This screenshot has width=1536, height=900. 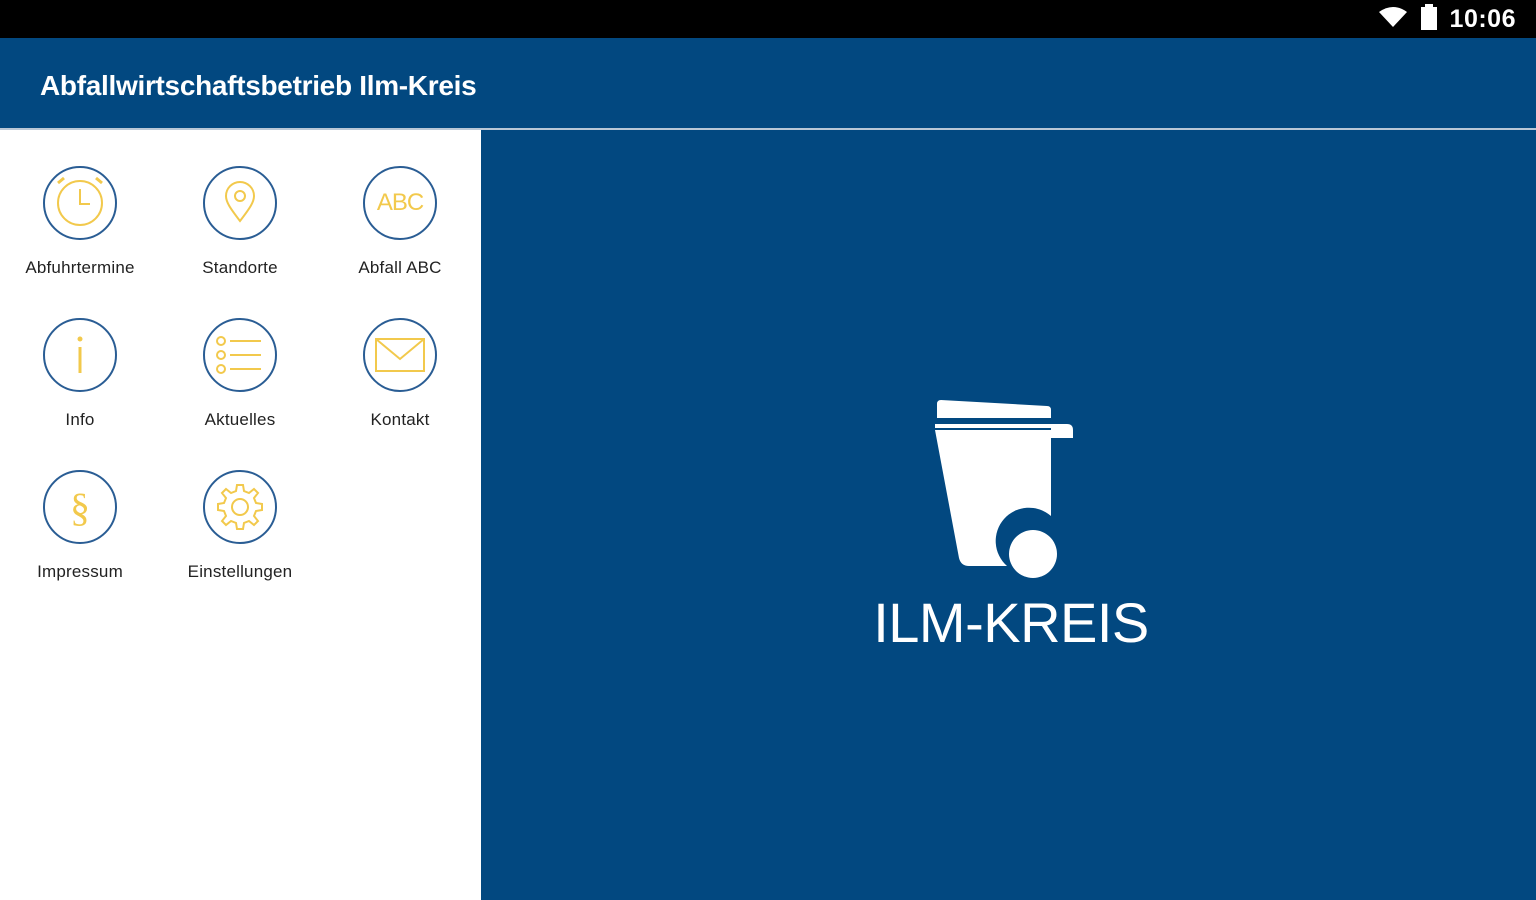 I want to click on battery-icon, so click(x=1429, y=19).